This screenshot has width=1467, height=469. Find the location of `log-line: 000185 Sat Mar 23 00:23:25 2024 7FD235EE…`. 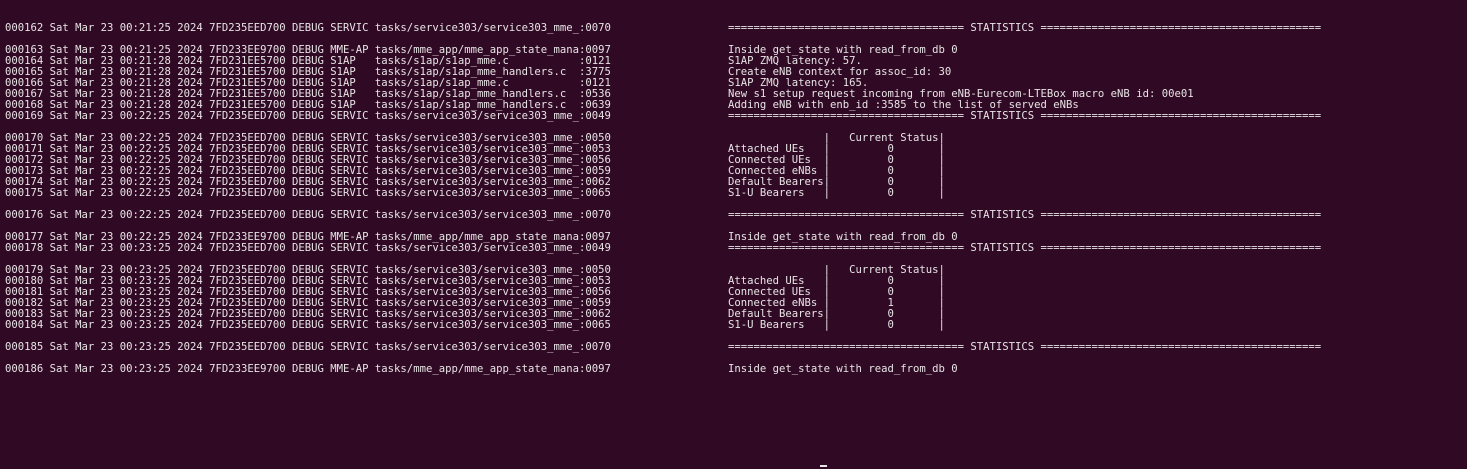

log-line: 000185 Sat Mar 23 00:23:25 2024 7FD235EE… is located at coordinates (736, 347).